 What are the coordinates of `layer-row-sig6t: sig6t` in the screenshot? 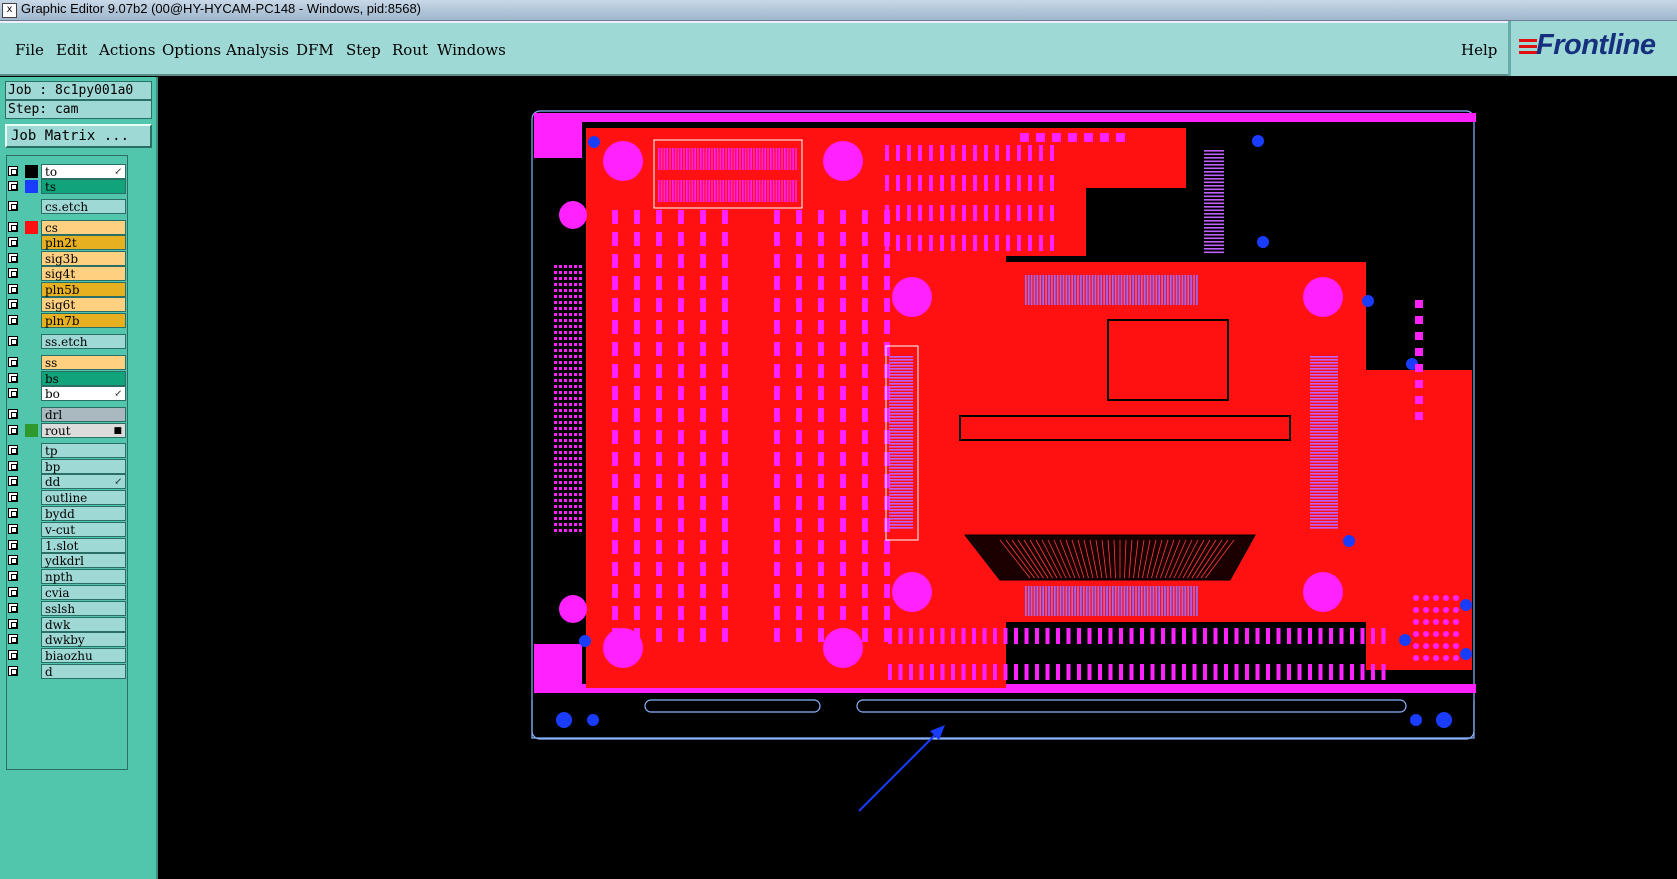 It's located at (66, 304).